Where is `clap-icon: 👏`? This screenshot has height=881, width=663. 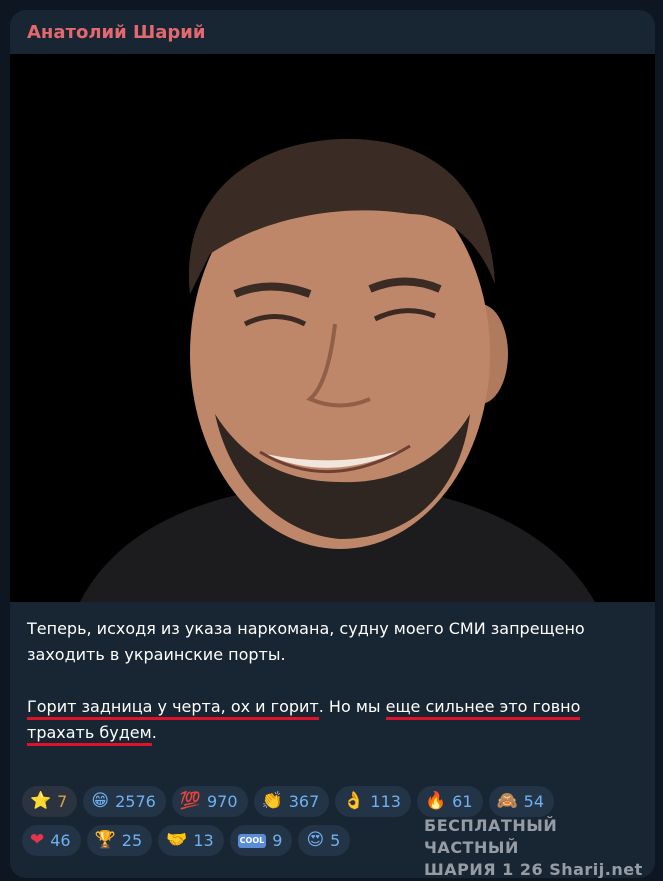 clap-icon: 👏 is located at coordinates (272, 801).